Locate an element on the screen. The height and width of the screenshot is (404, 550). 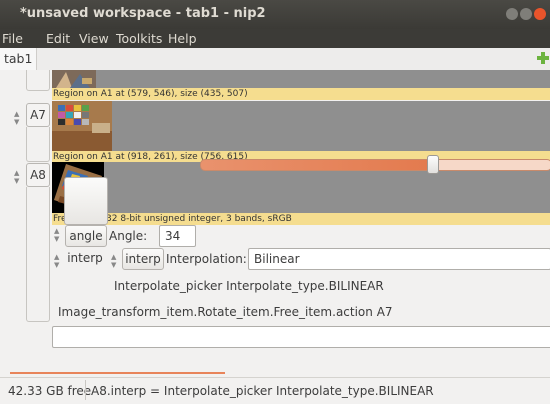
add-tab-icon is located at coordinates (543, 58).